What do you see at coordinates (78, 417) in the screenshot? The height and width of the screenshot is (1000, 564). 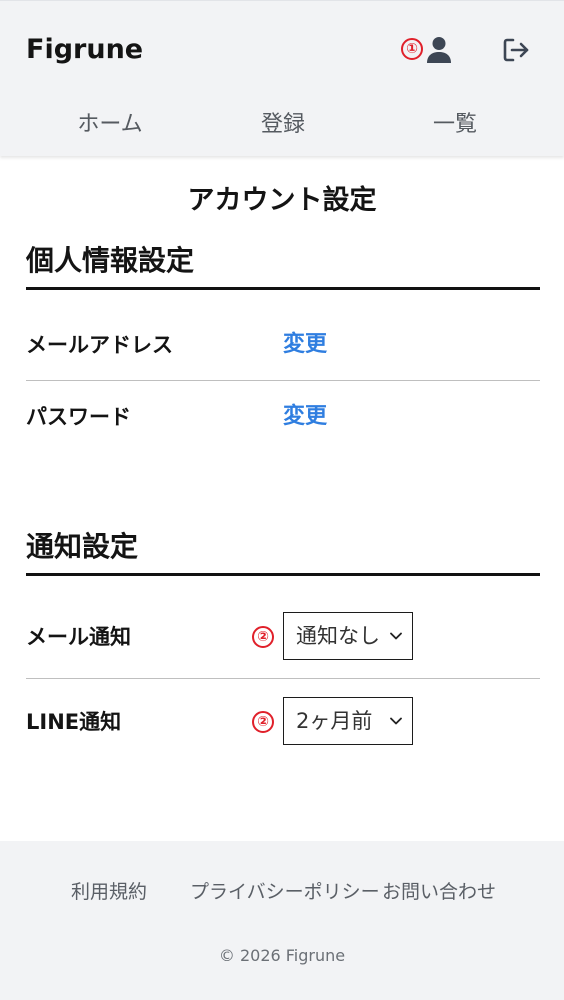 I see `password-row-label: パスワード` at bounding box center [78, 417].